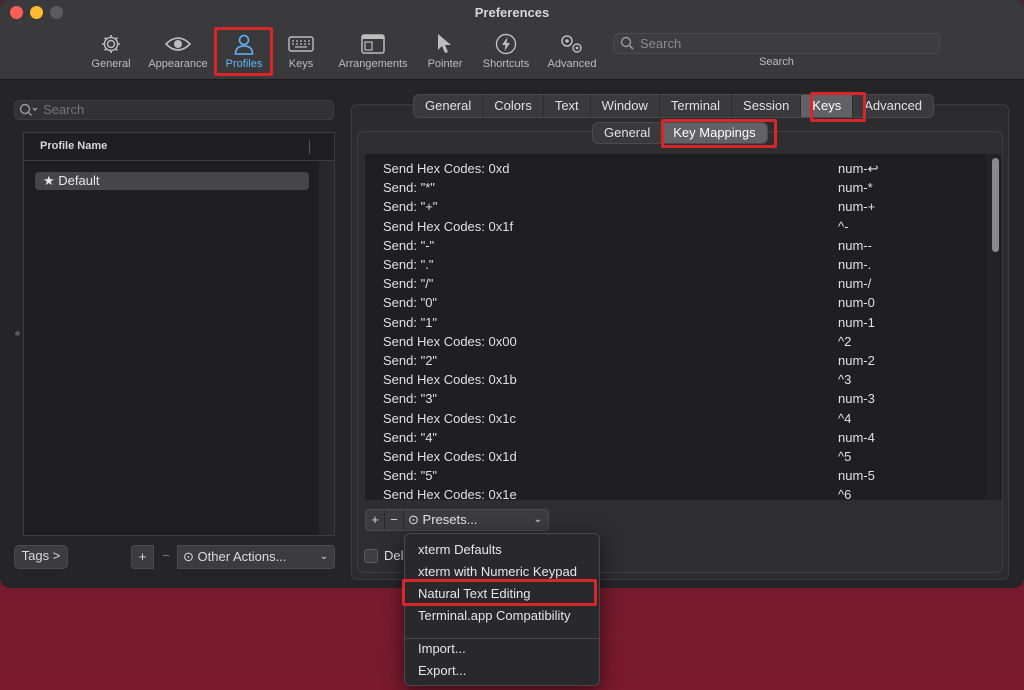 The height and width of the screenshot is (690, 1024). Describe the element at coordinates (449, 106) in the screenshot. I see `tab-general: General` at that location.